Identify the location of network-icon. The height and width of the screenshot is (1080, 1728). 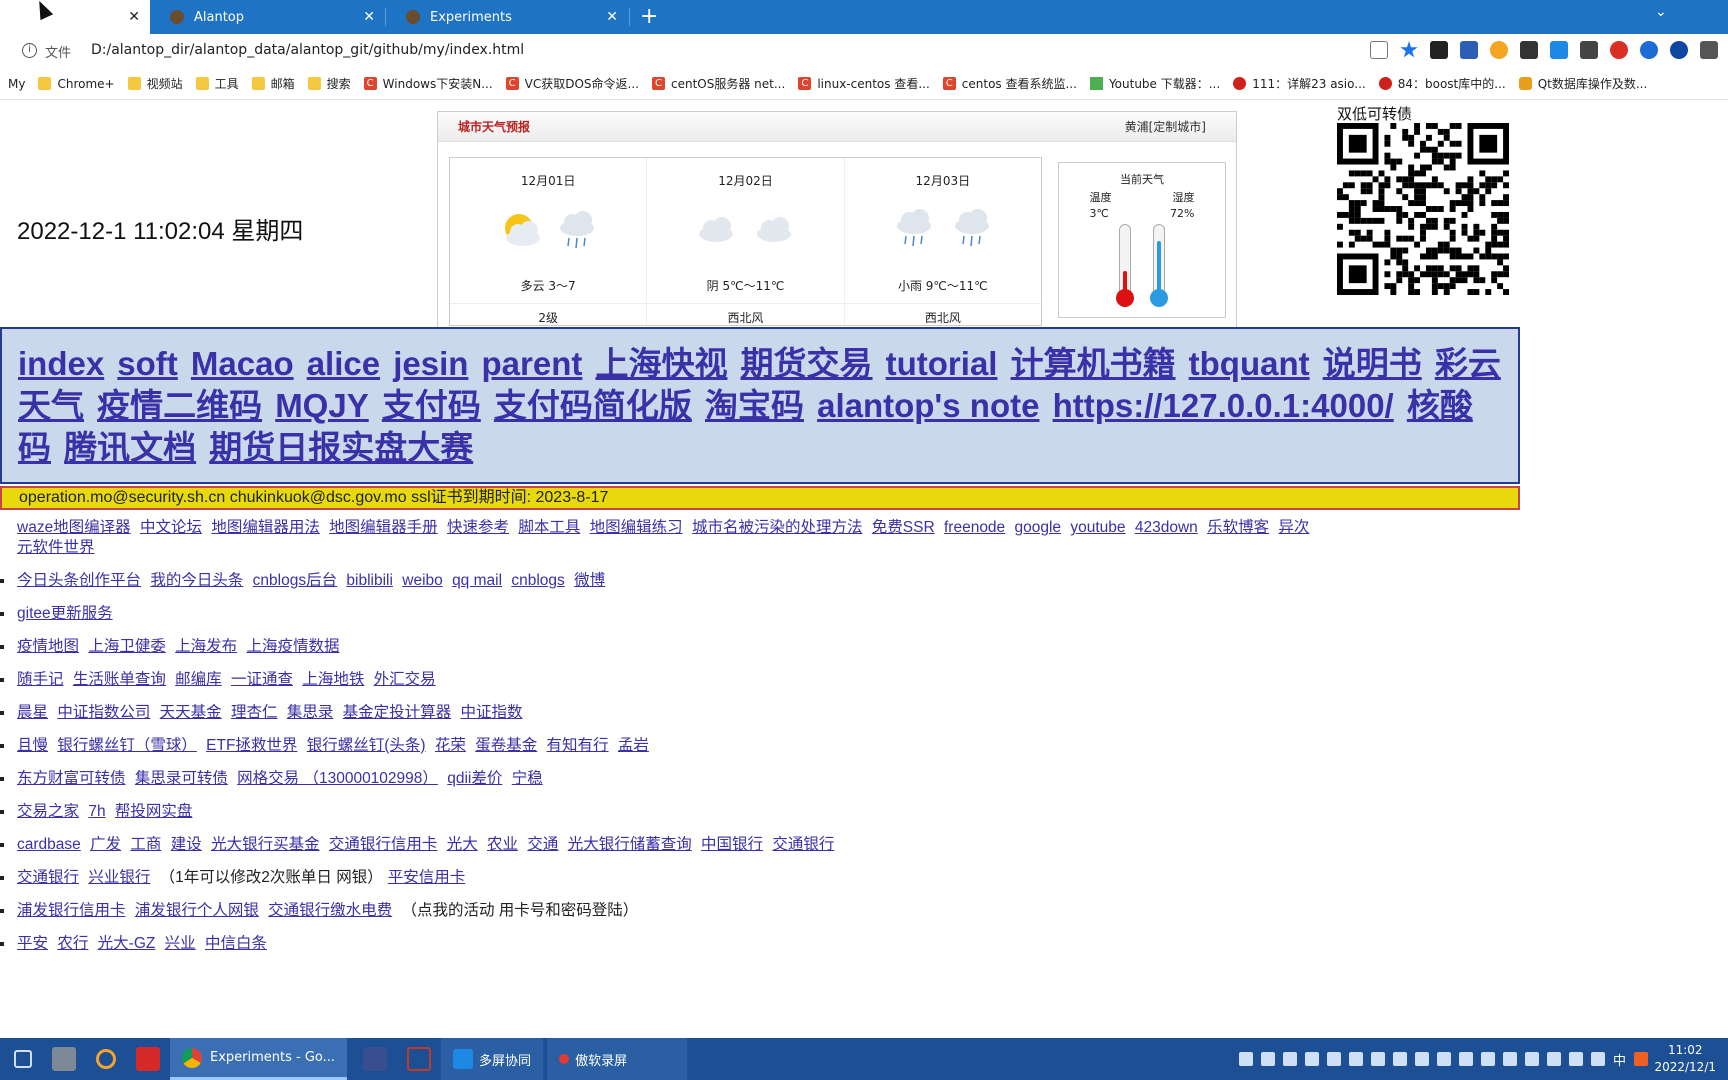
(1509, 1059).